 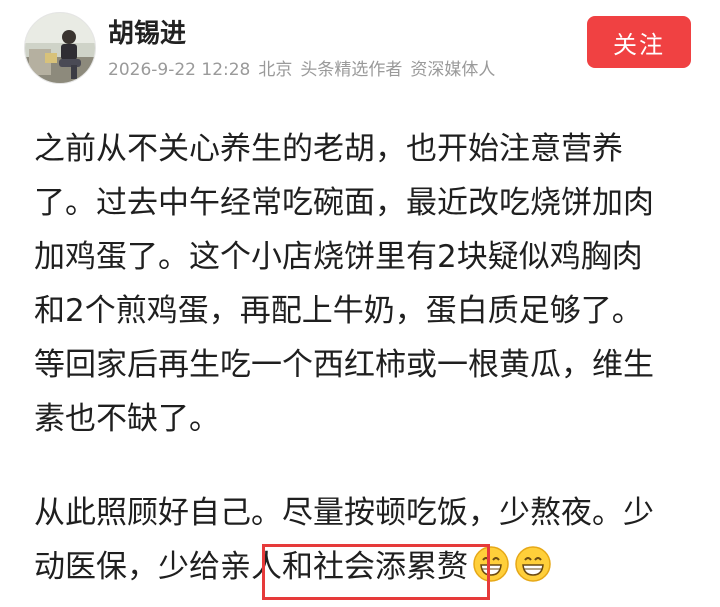 I want to click on text-line: 素也不缺了。, so click(x=127, y=419).